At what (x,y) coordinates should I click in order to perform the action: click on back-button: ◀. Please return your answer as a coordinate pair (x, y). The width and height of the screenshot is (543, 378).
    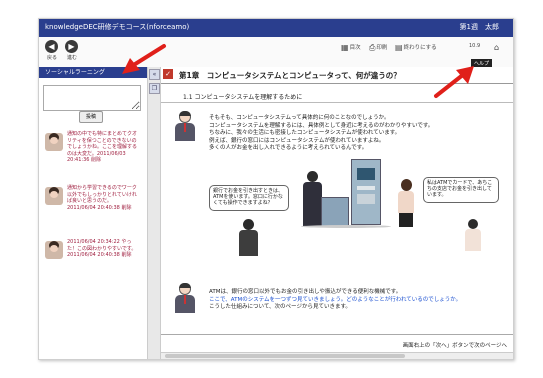
    Looking at the image, I should click on (51, 46).